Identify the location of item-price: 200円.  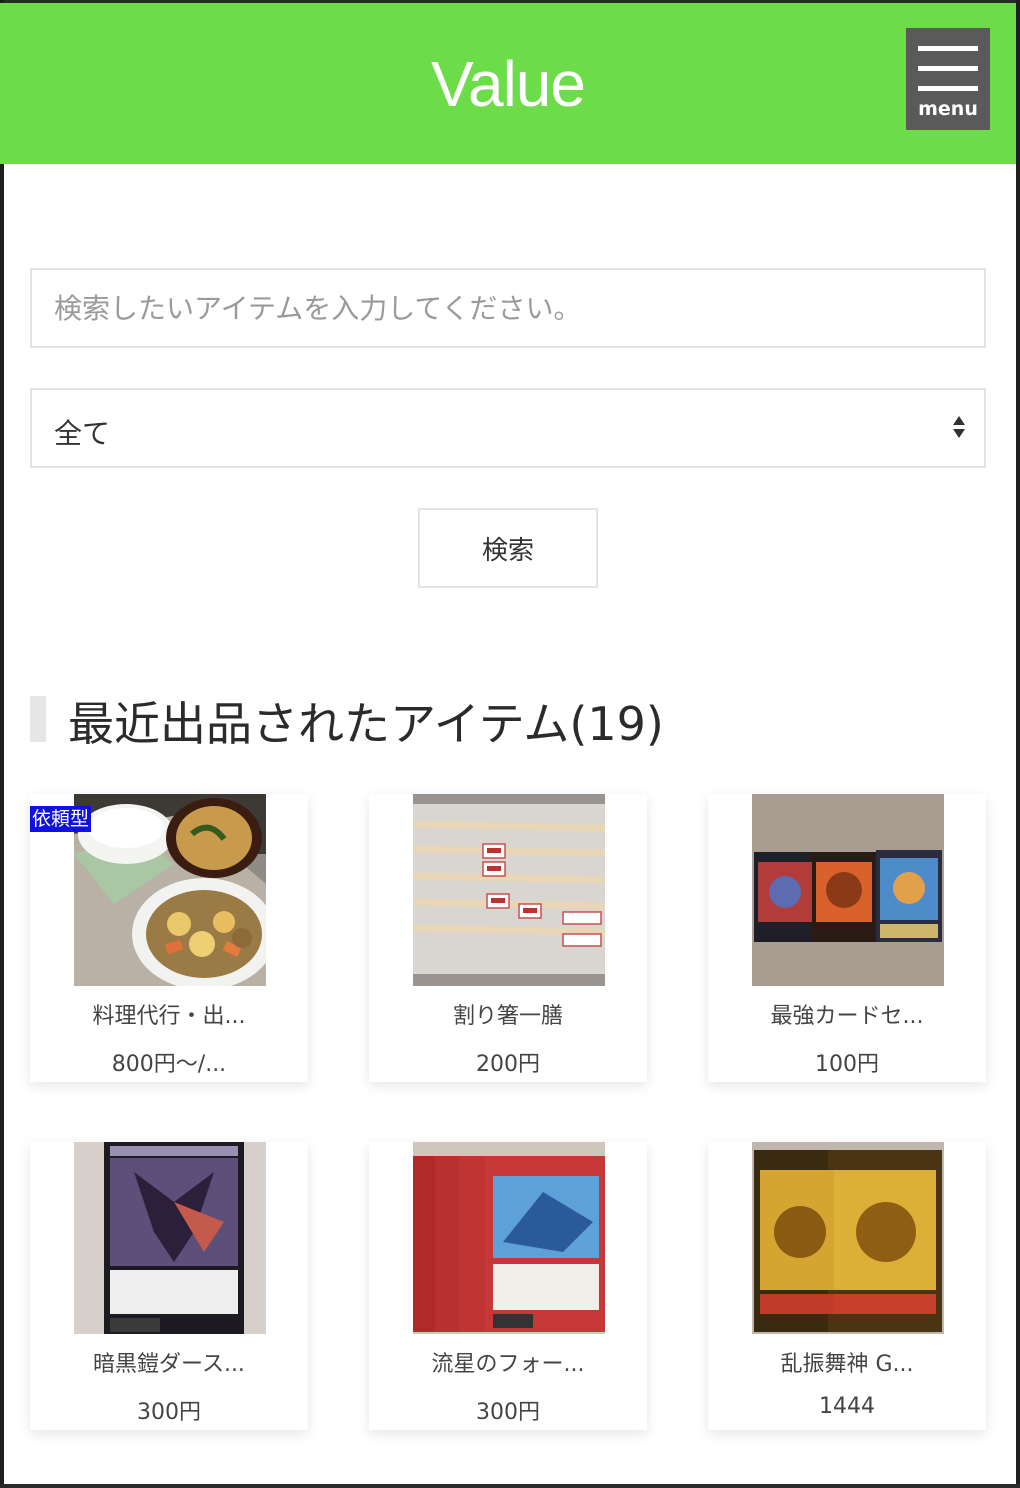
(508, 1064).